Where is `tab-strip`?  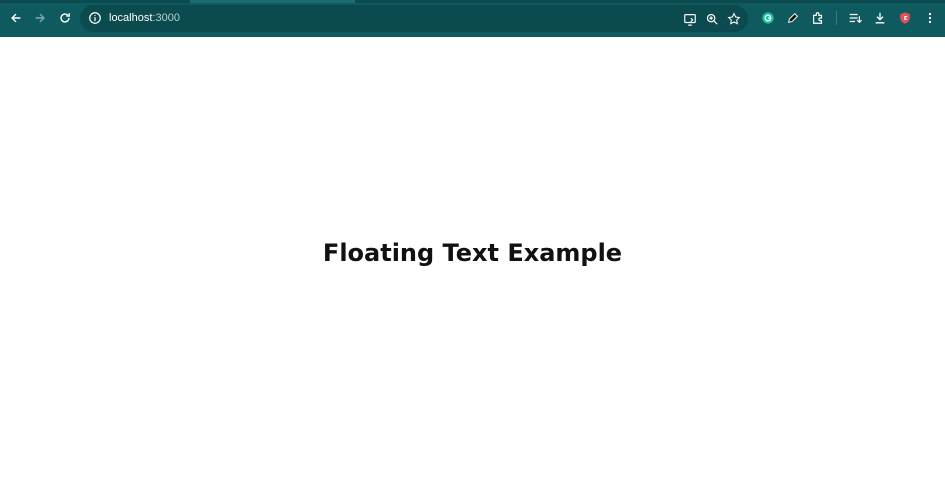 tab-strip is located at coordinates (472, 1).